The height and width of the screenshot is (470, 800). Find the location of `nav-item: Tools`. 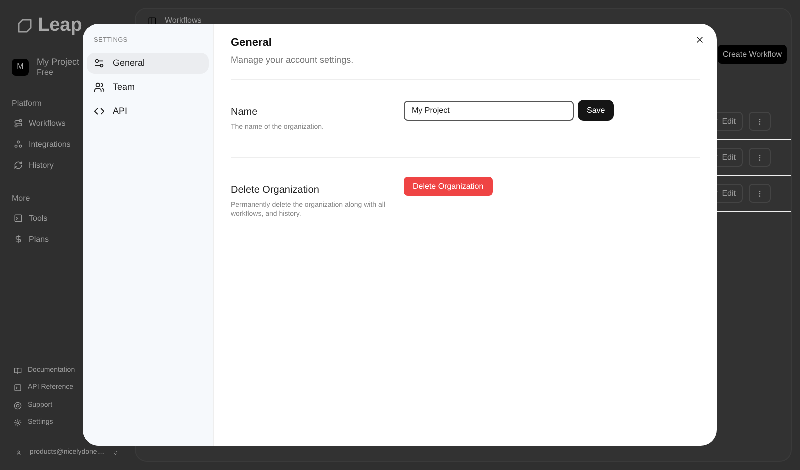

nav-item: Tools is located at coordinates (67, 218).